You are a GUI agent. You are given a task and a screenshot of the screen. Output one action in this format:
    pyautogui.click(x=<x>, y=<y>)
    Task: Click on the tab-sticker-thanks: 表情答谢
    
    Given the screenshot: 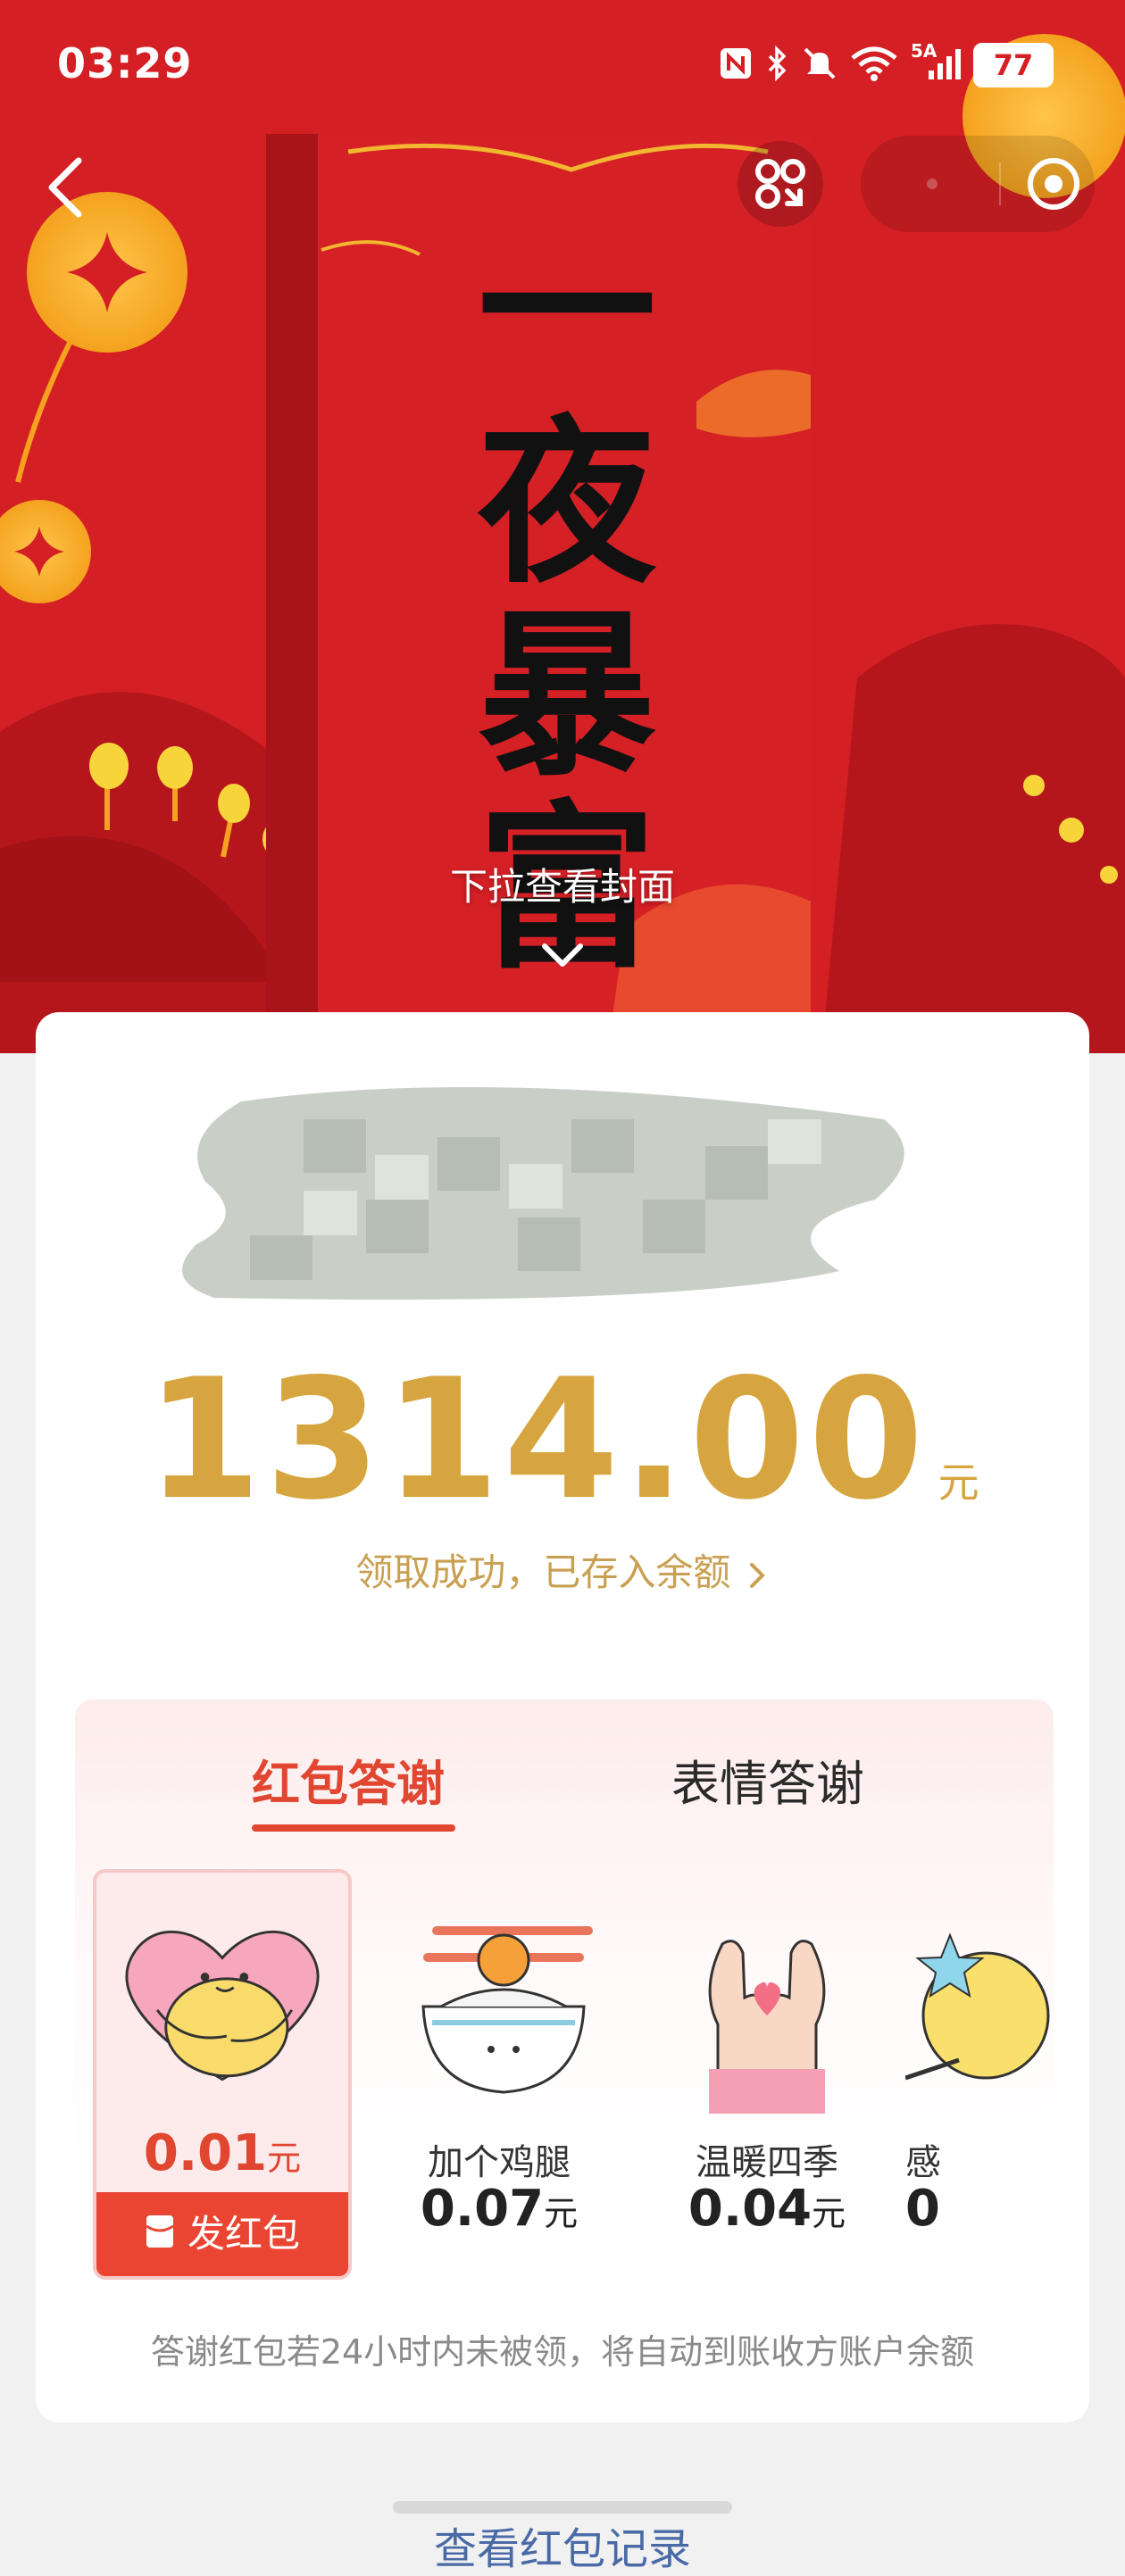 What is the action you would take?
    pyautogui.click(x=768, y=1780)
    